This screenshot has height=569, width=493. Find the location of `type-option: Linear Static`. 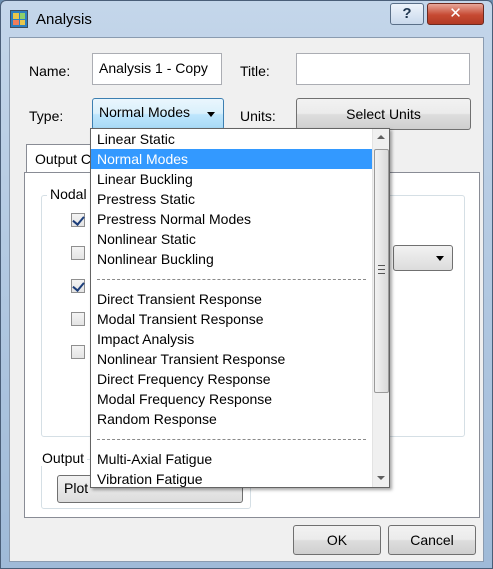

type-option: Linear Static is located at coordinates (231, 139).